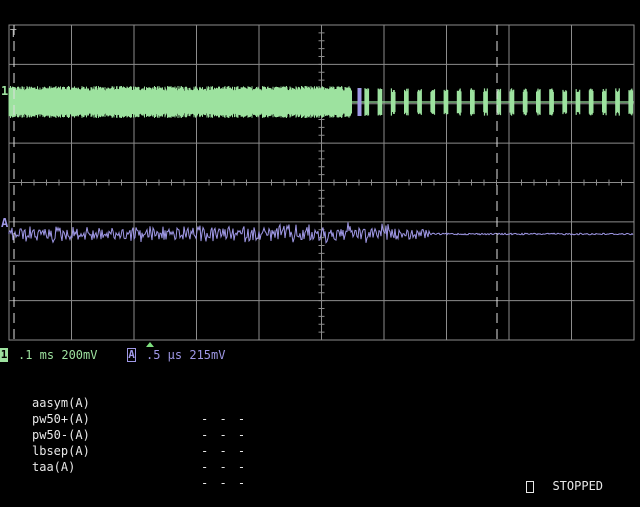 The image size is (640, 507). What do you see at coordinates (131, 355) in the screenshot?
I see `chA-badge: A` at bounding box center [131, 355].